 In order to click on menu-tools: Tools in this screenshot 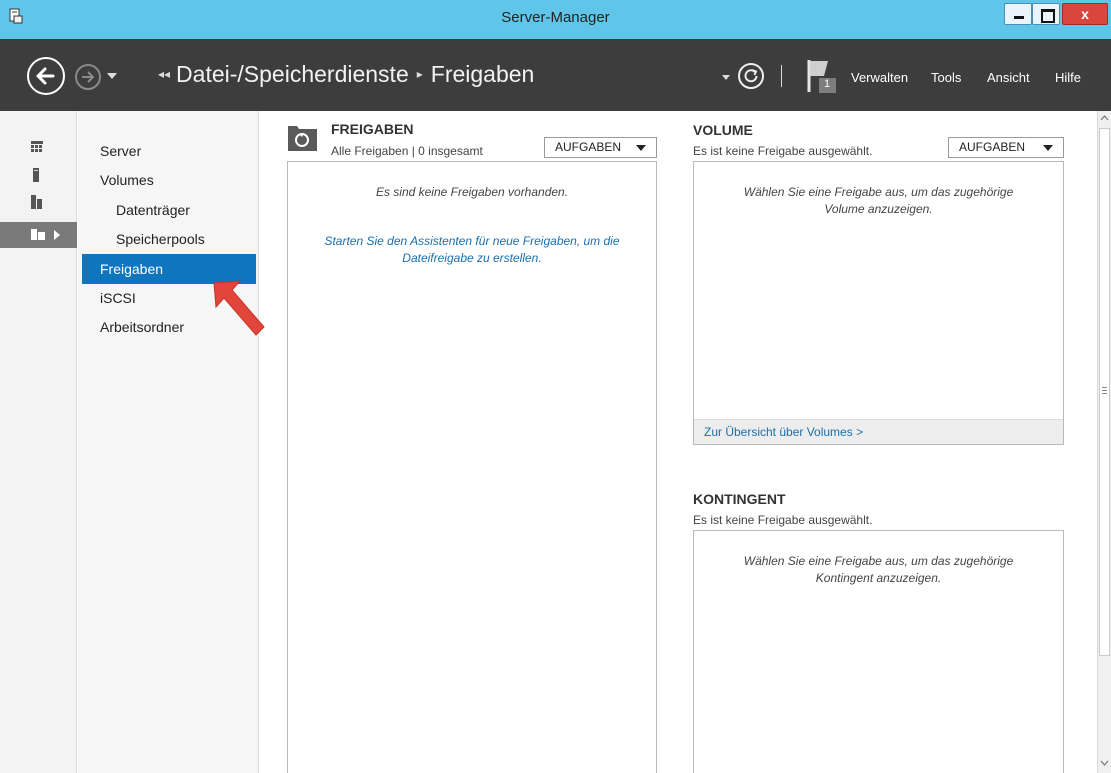, I will do `click(946, 77)`.